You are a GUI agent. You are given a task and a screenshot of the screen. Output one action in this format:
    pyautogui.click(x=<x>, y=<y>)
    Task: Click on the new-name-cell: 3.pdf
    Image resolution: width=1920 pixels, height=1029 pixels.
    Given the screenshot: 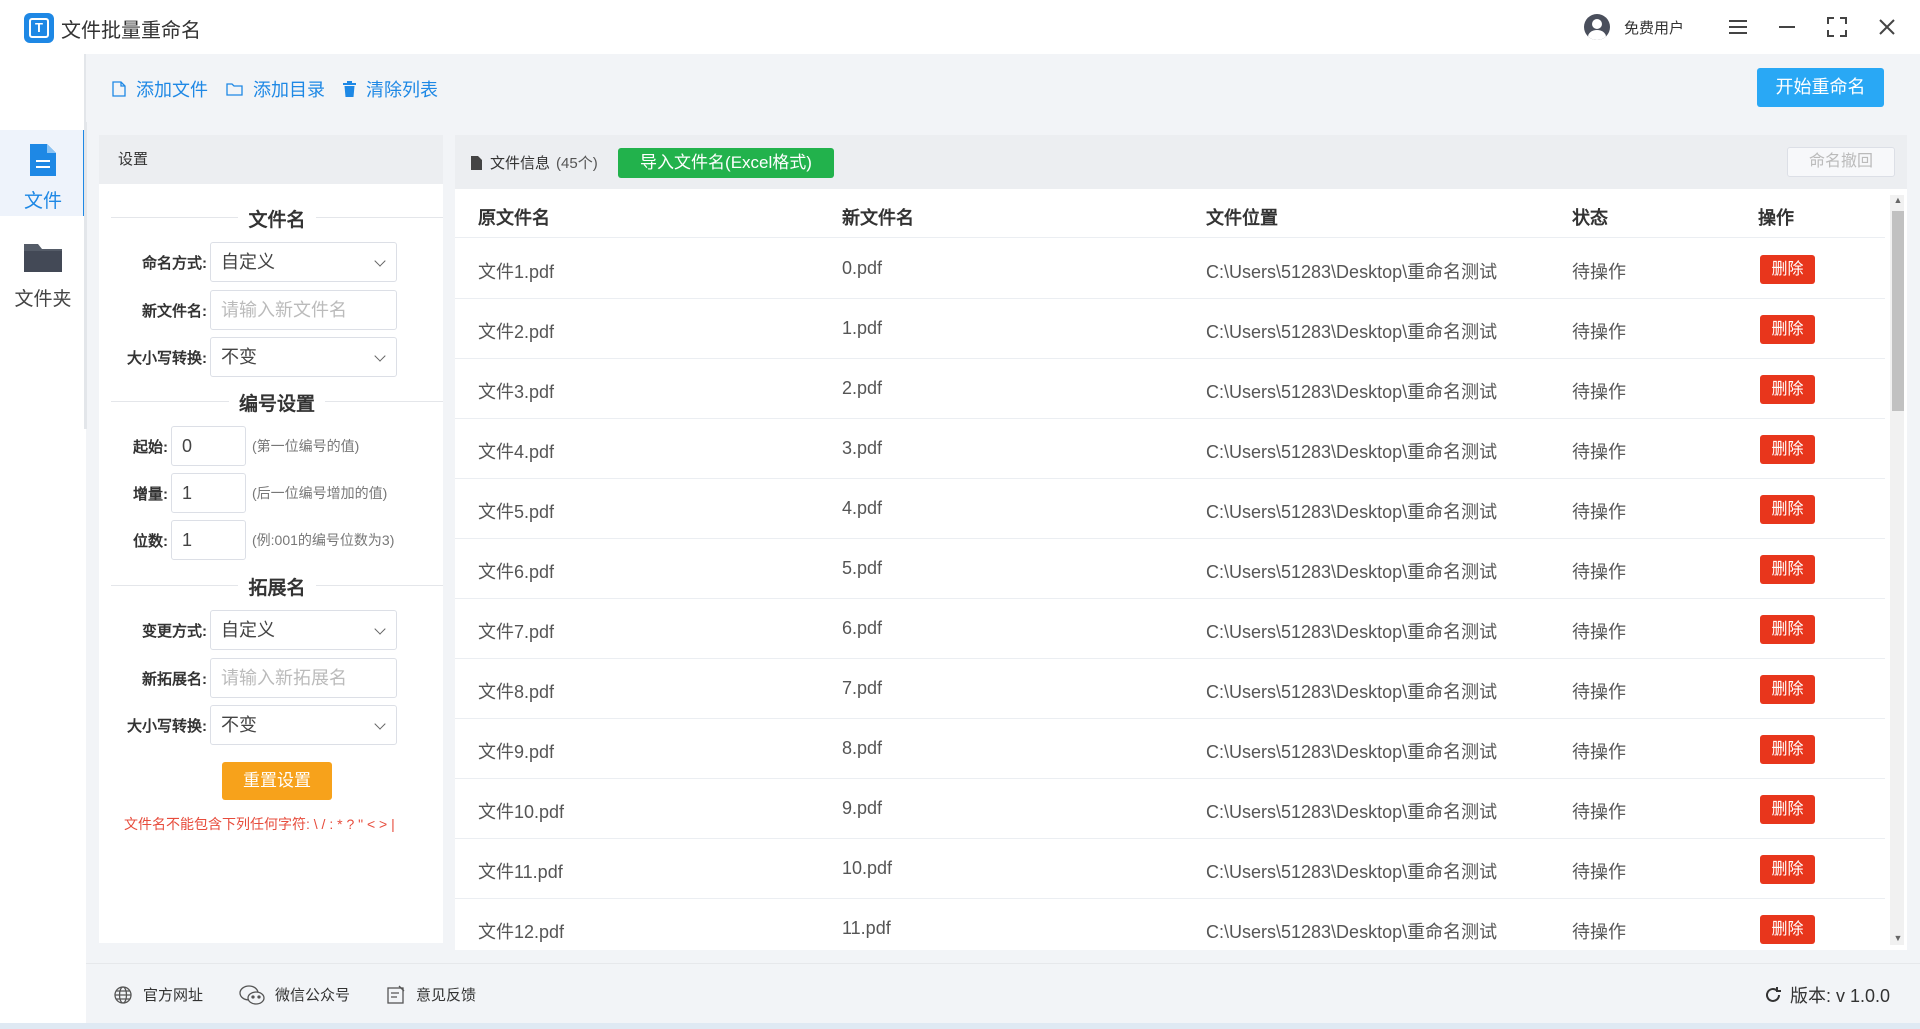 What is the action you would take?
    pyautogui.click(x=862, y=448)
    